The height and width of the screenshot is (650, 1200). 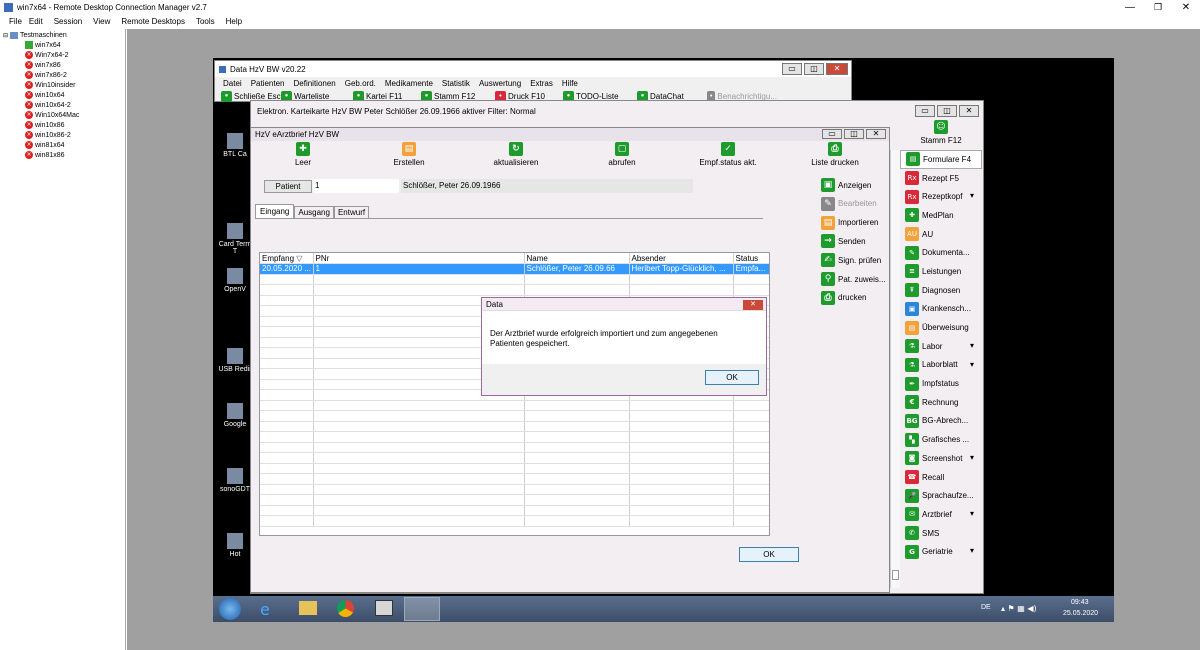 I want to click on sidebar-button: ◙ Screenshot ▾, so click(x=941, y=458).